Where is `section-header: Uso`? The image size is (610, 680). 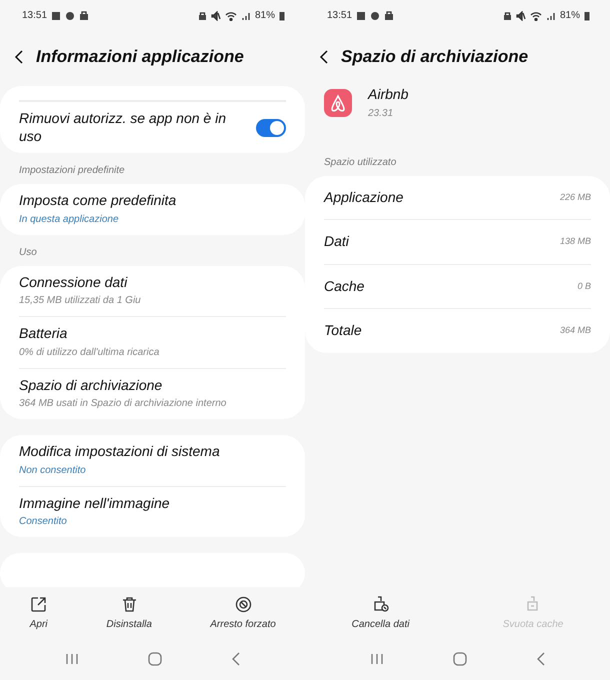
section-header: Uso is located at coordinates (28, 253).